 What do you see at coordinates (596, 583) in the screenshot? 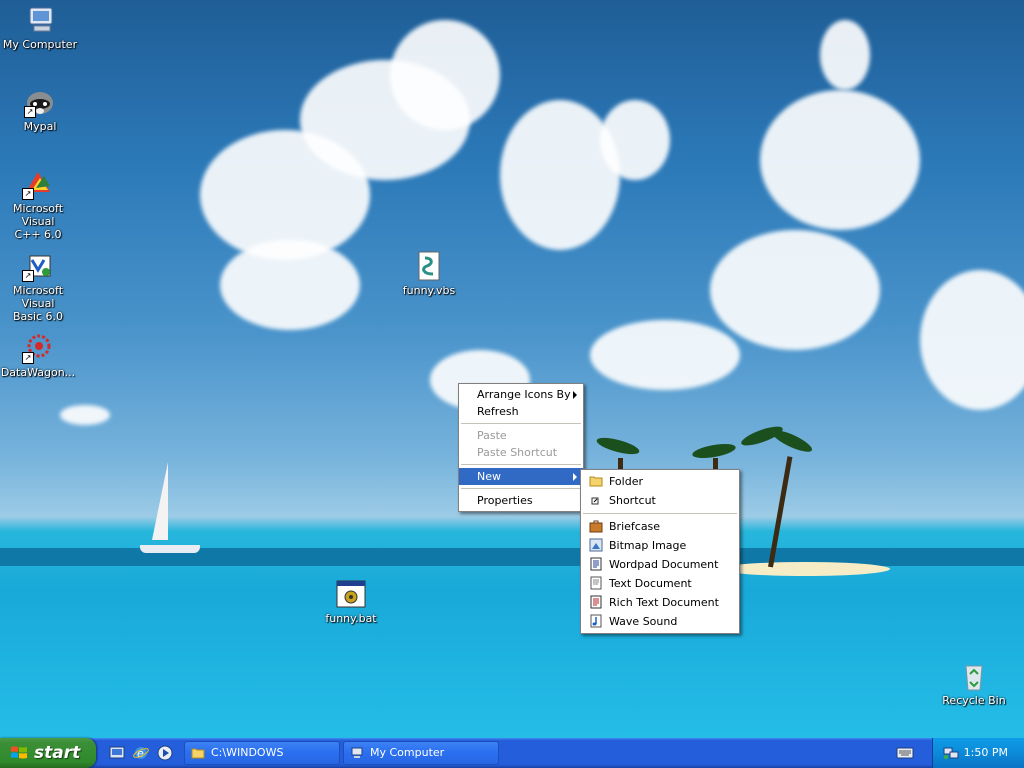
I see `text-document-icon` at bounding box center [596, 583].